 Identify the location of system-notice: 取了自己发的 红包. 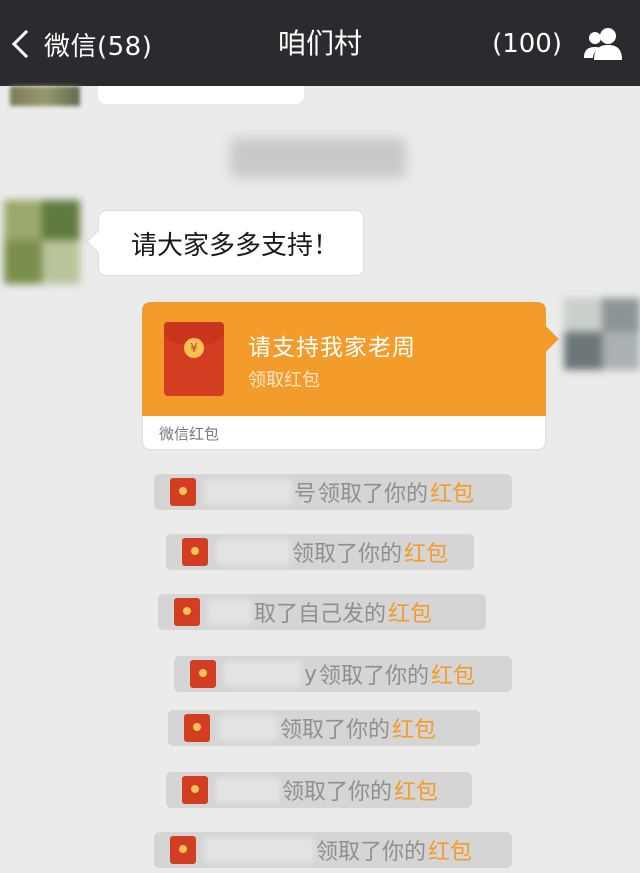
(322, 612).